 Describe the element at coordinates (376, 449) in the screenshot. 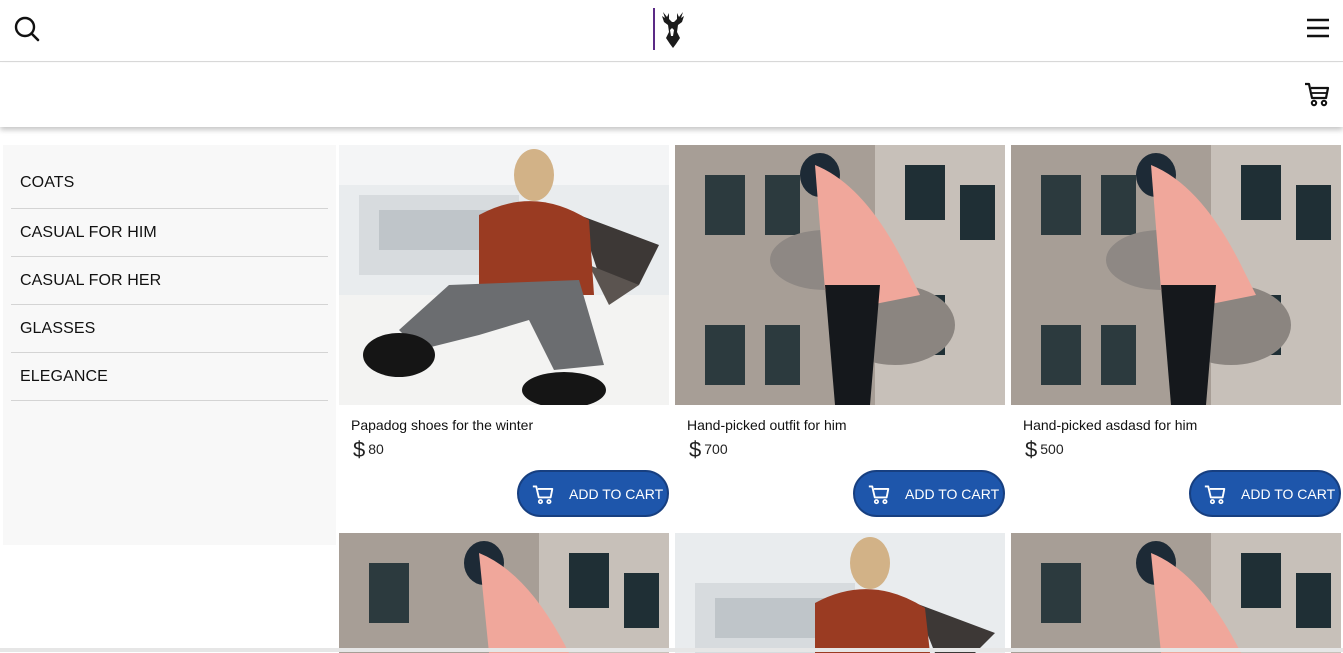

I see `price-value: 80` at that location.